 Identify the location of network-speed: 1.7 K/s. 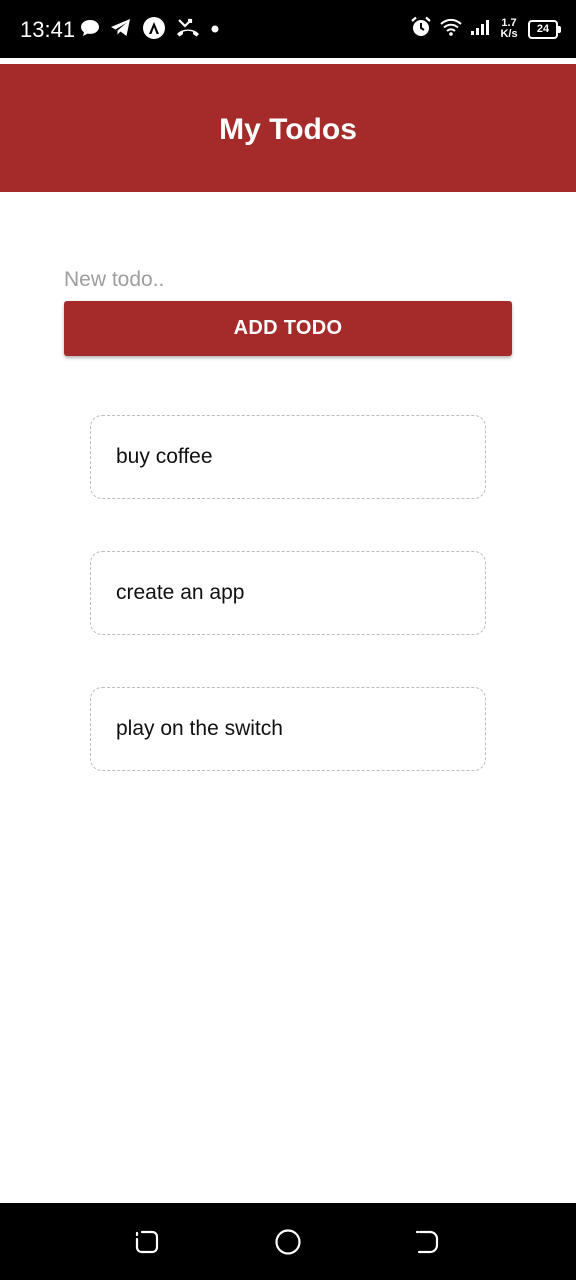
(509, 29).